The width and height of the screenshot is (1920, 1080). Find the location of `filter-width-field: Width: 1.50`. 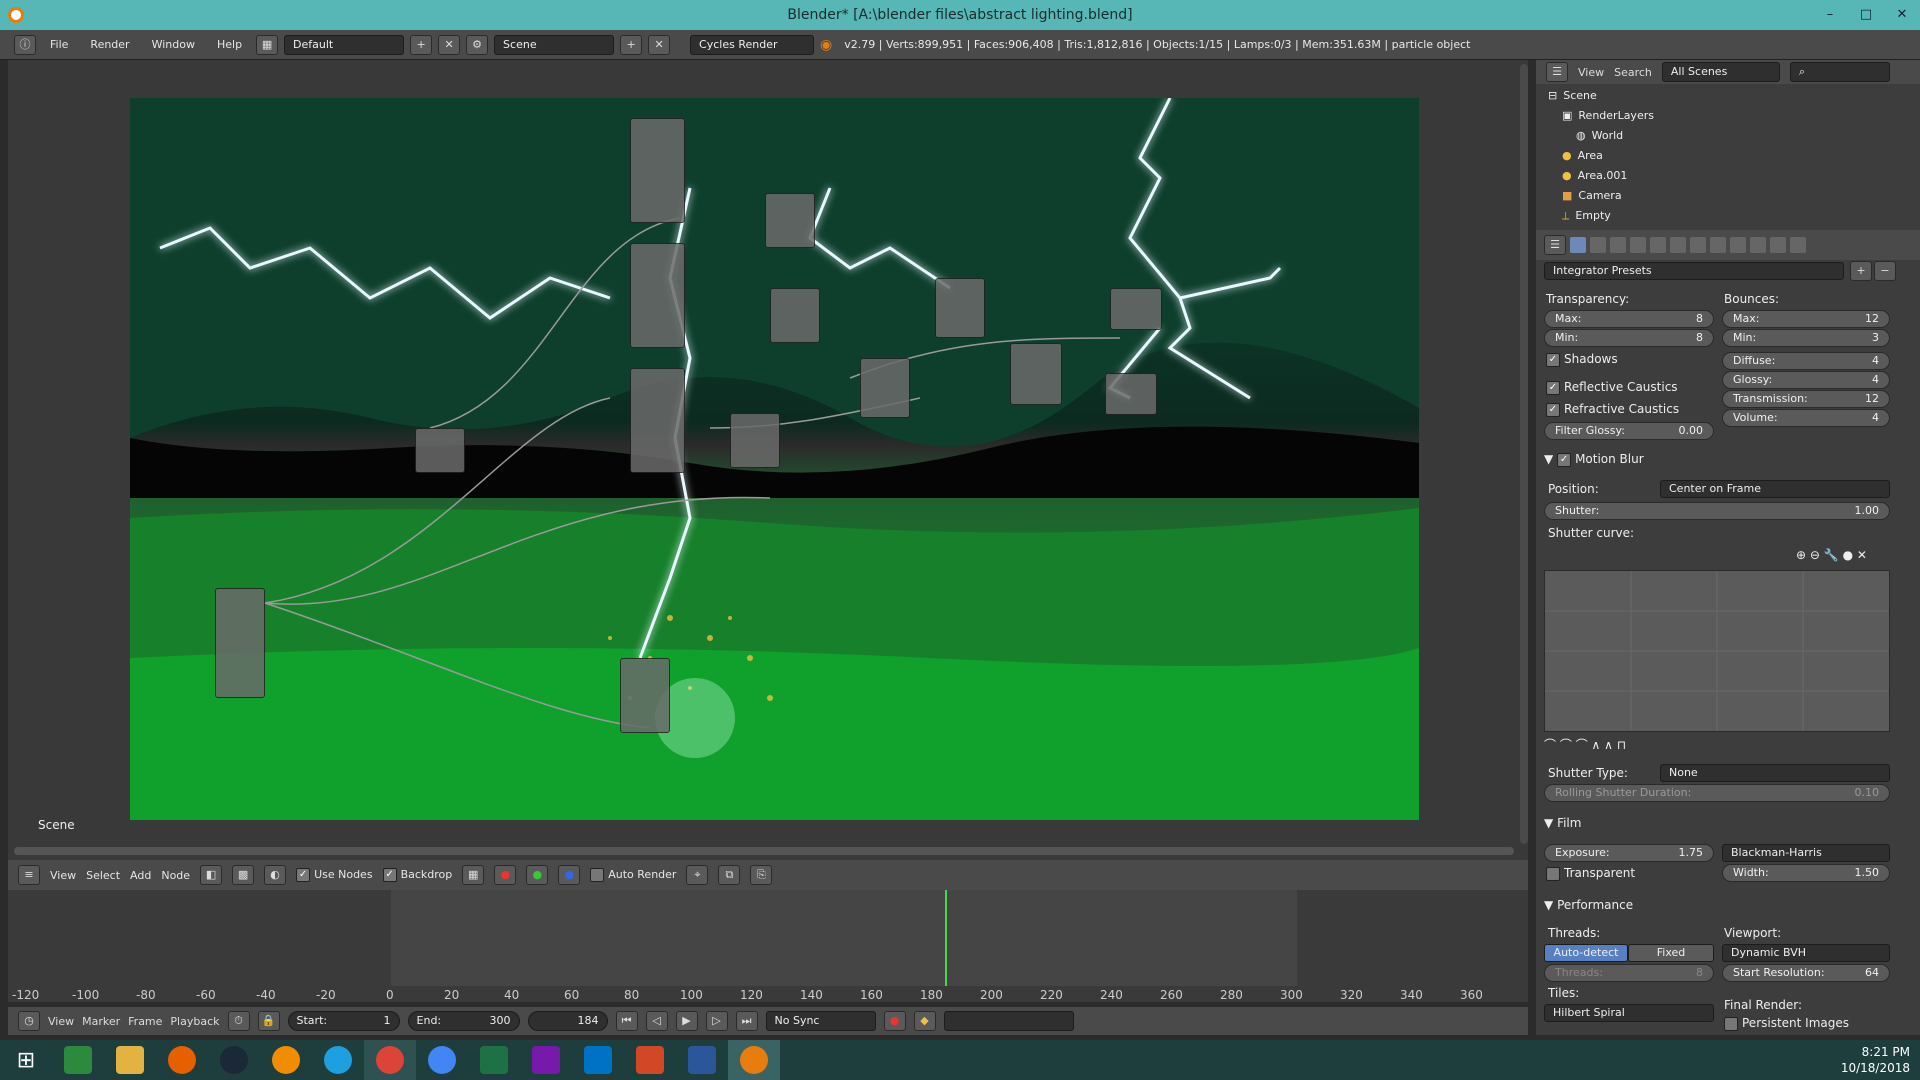

filter-width-field: Width: 1.50 is located at coordinates (1806, 873).